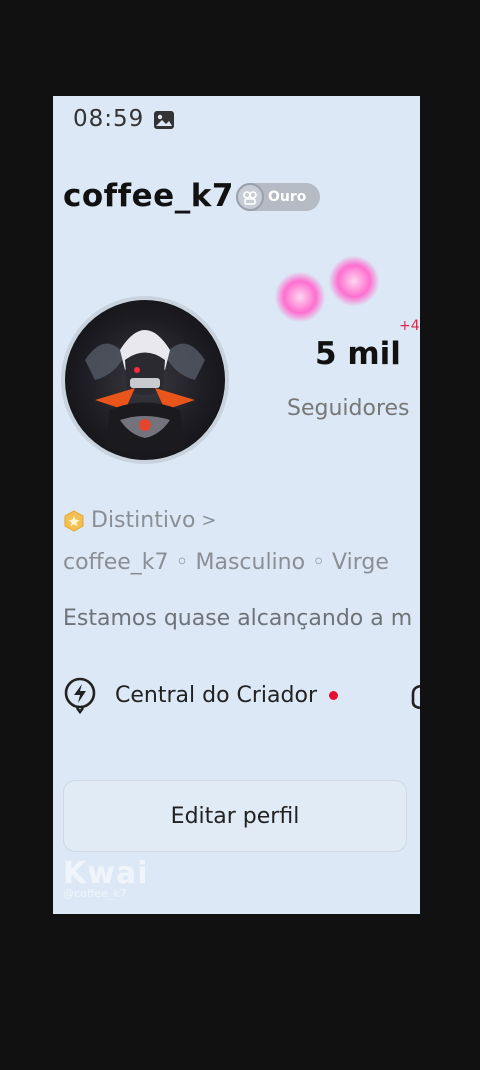 This screenshot has height=1070, width=480. I want to click on truncated-icon, so click(414, 697).